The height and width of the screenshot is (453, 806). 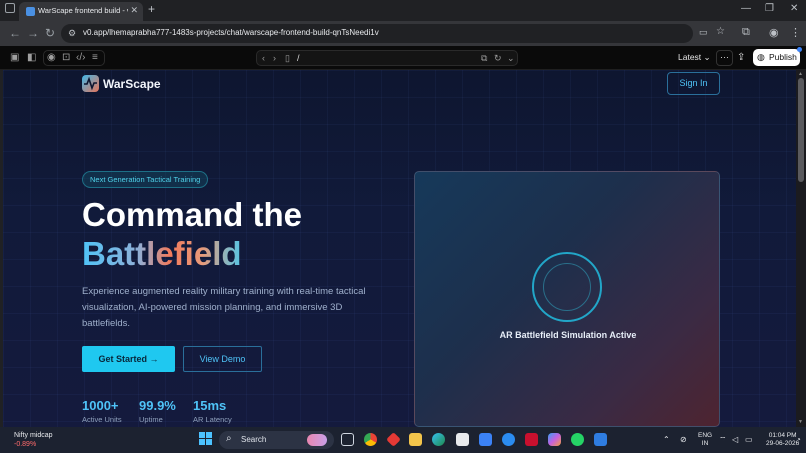 I want to click on database-icon: ≡, so click(x=95, y=57).